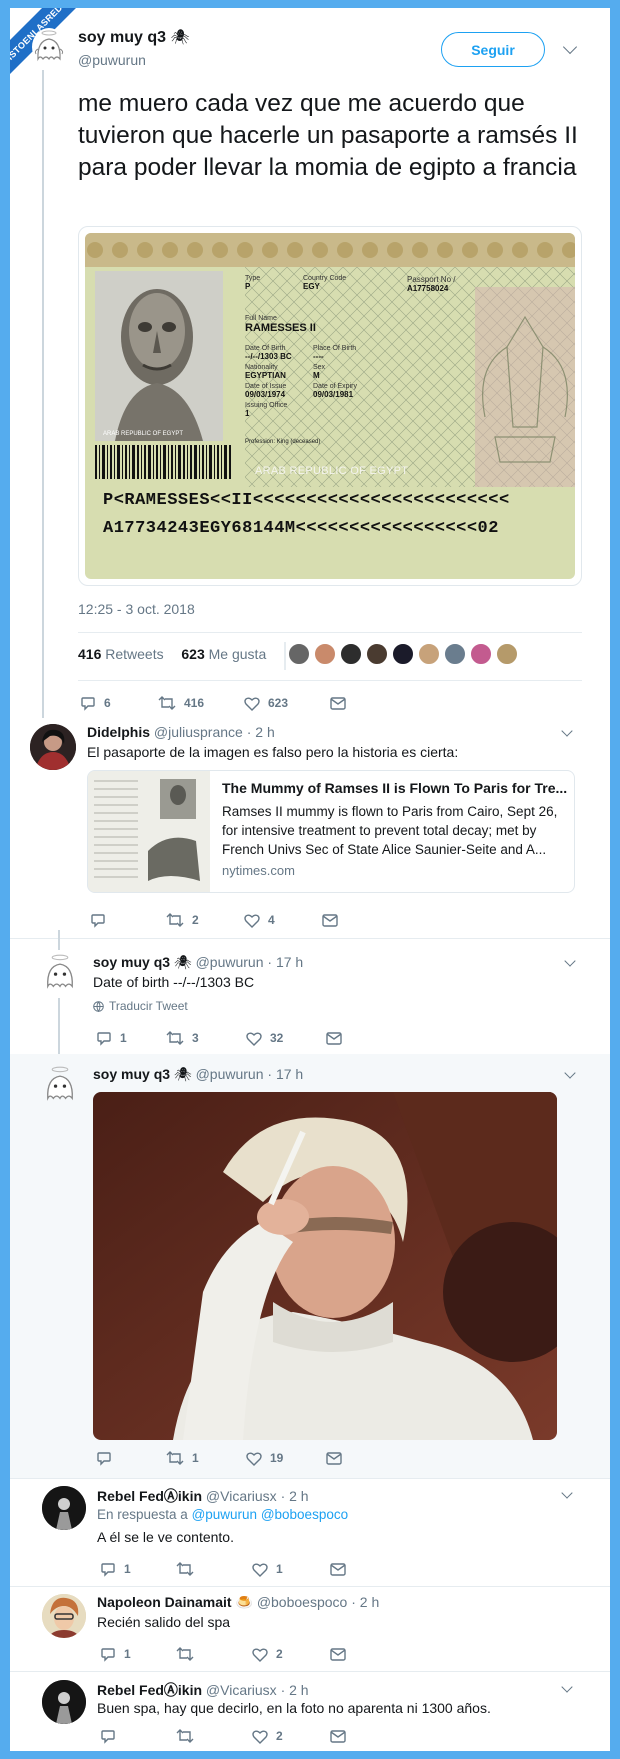 This screenshot has height=1759, width=620. Describe the element at coordinates (238, 654) in the screenshot. I see `likes-label: Me gusta` at that location.